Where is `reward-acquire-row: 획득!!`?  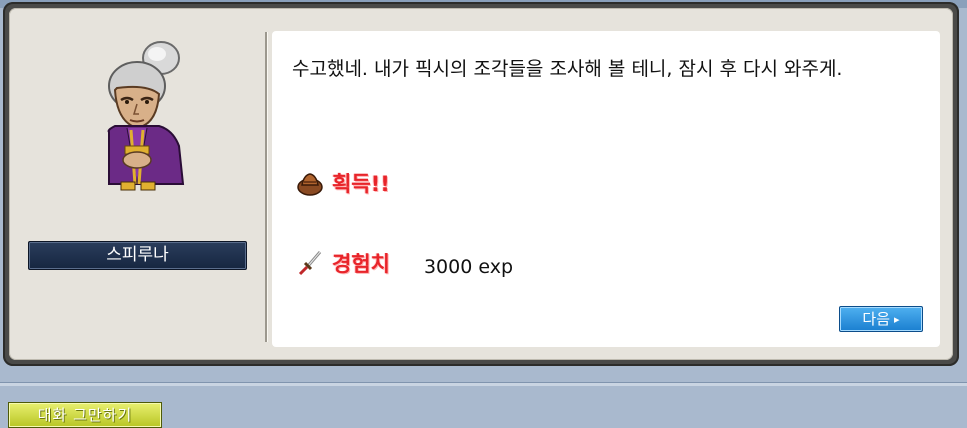 reward-acquire-row: 획득!! is located at coordinates (343, 183).